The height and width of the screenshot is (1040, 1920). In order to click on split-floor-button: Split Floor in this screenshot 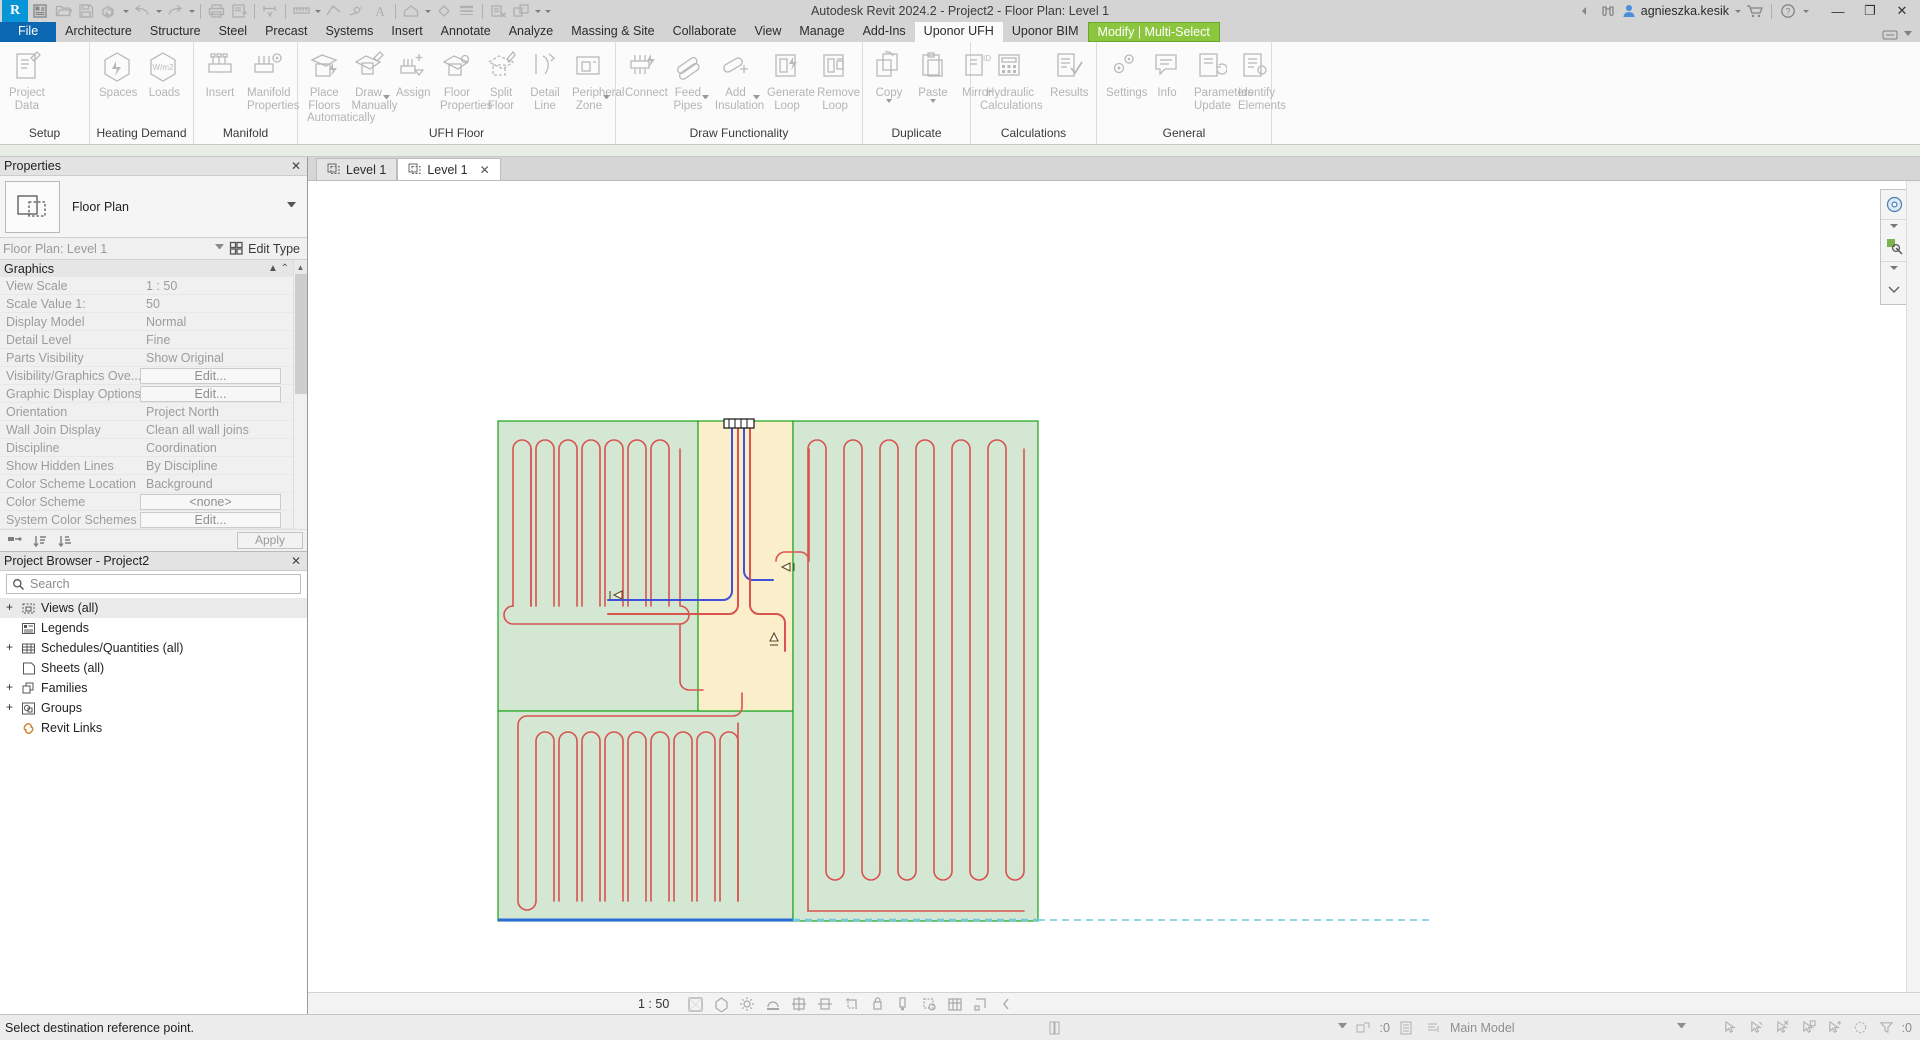, I will do `click(501, 78)`.